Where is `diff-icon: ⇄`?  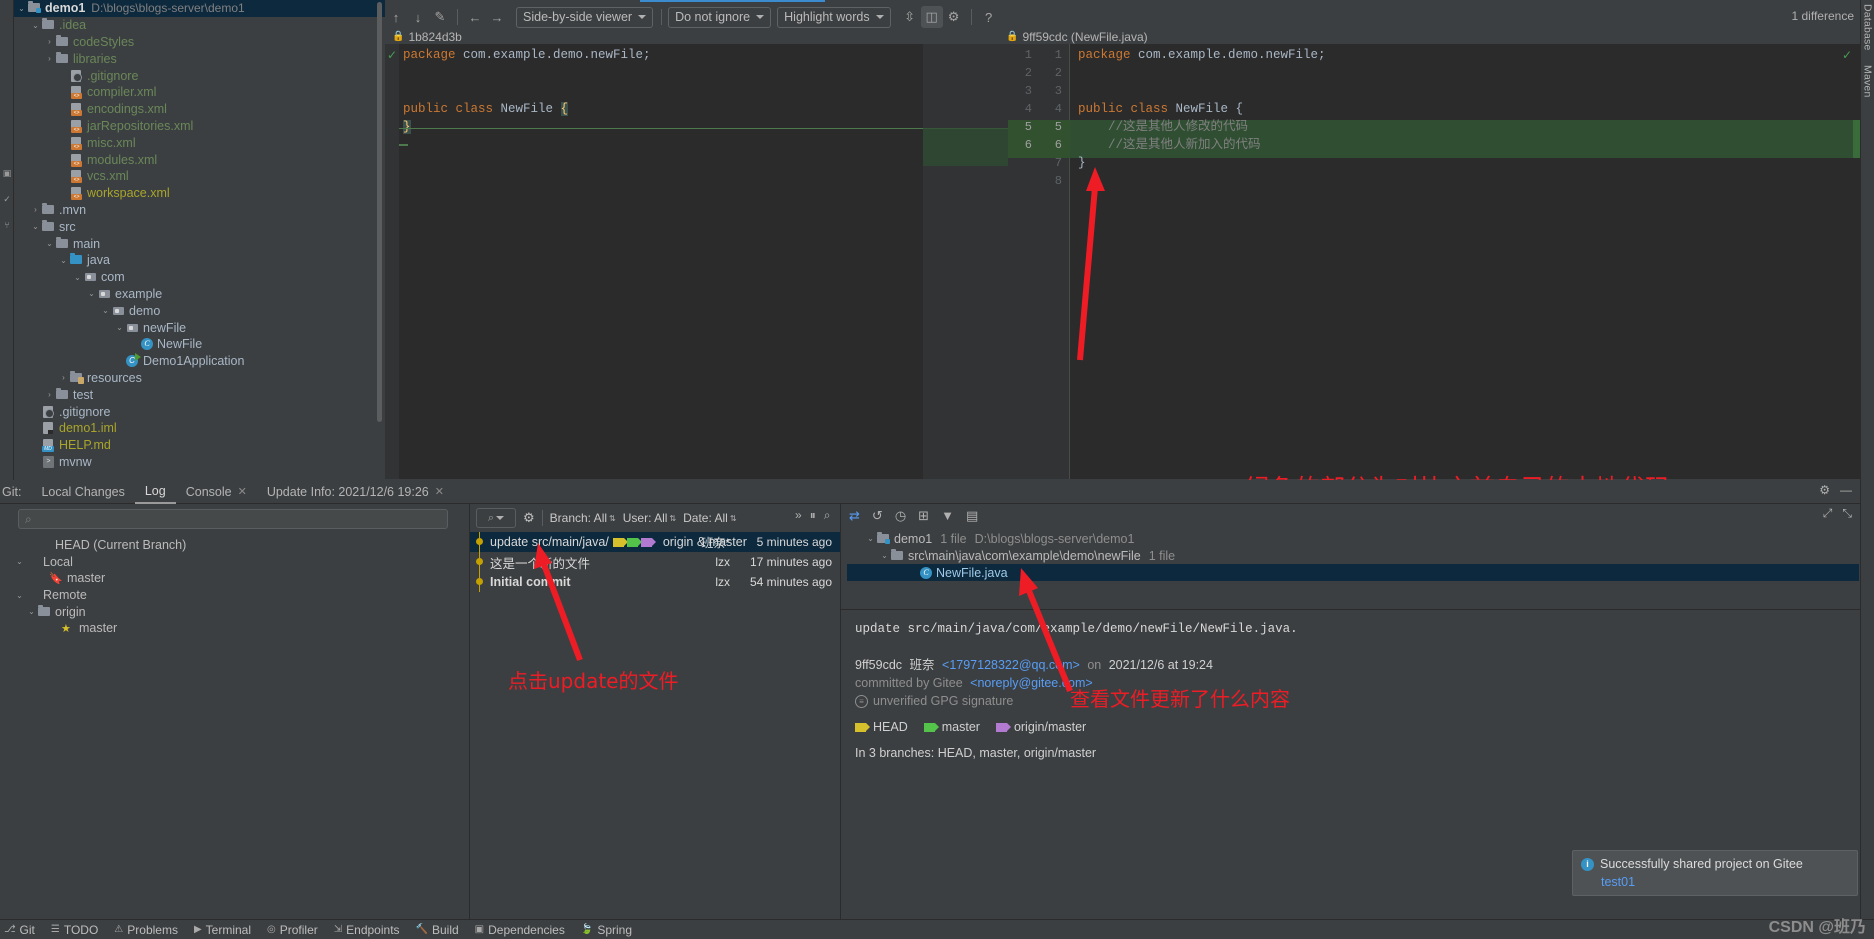 diff-icon: ⇄ is located at coordinates (854, 516).